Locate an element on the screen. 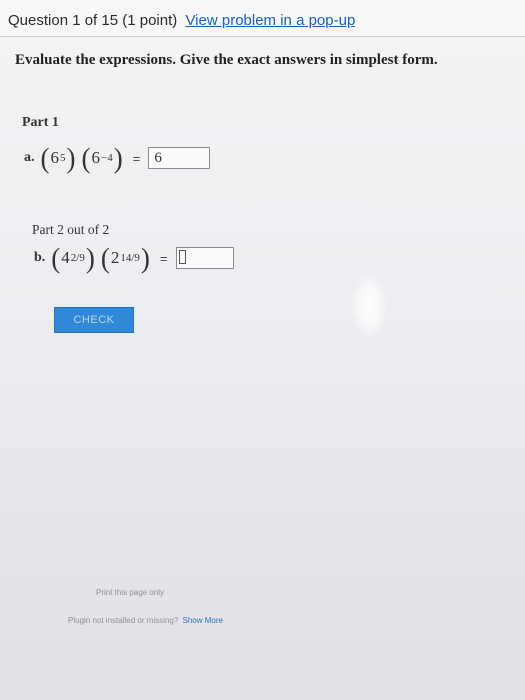  exponent-1: 5 is located at coordinates (63, 158).